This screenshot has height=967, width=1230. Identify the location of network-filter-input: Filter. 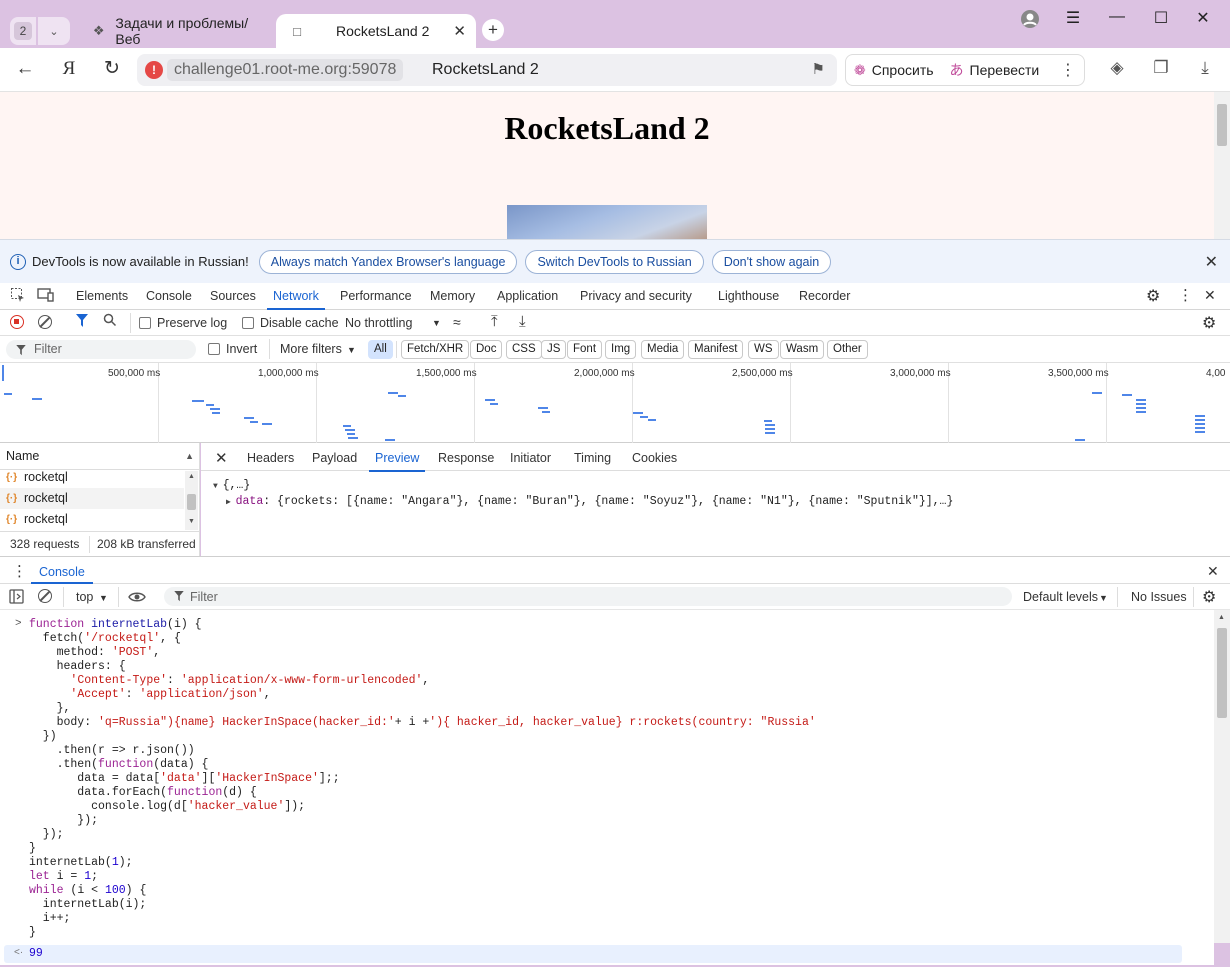
(101, 349).